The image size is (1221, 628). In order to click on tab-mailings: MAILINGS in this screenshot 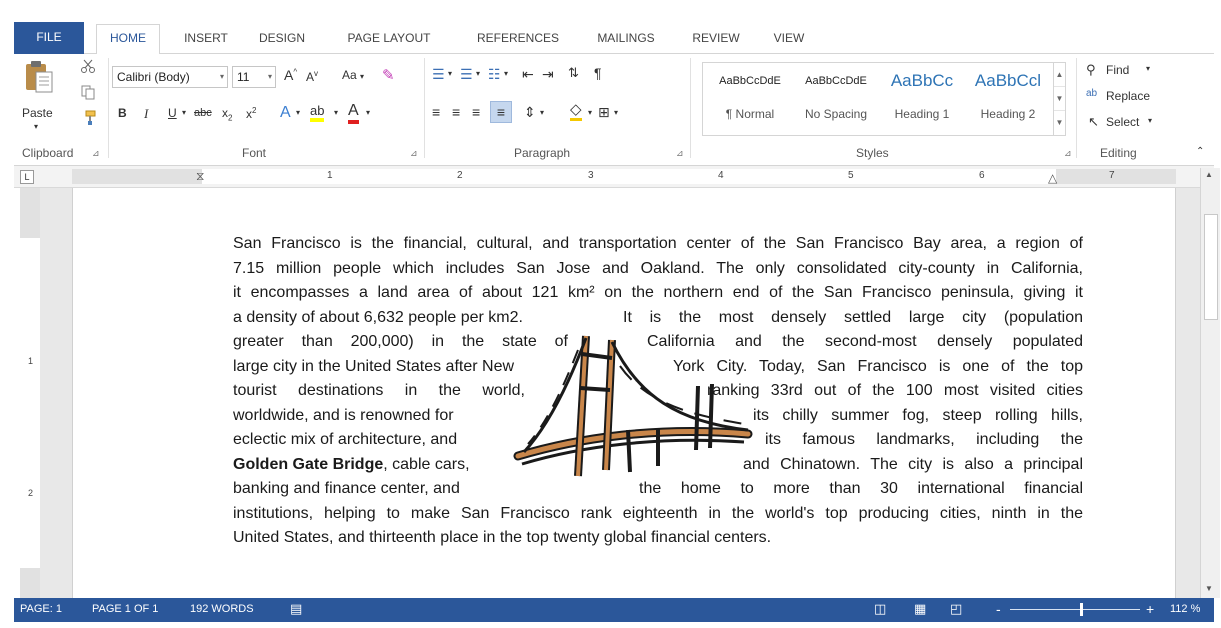, I will do `click(626, 41)`.